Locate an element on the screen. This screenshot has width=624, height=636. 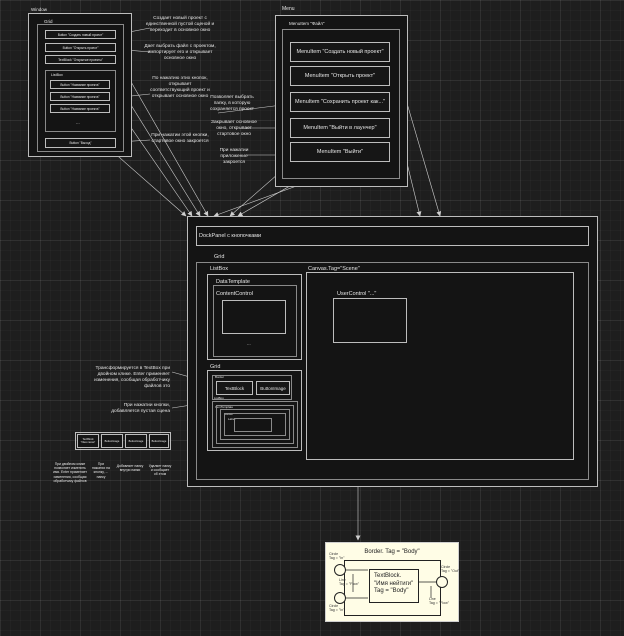
usercontrol-label: UserControl "..." is located at coordinates (357, 294).